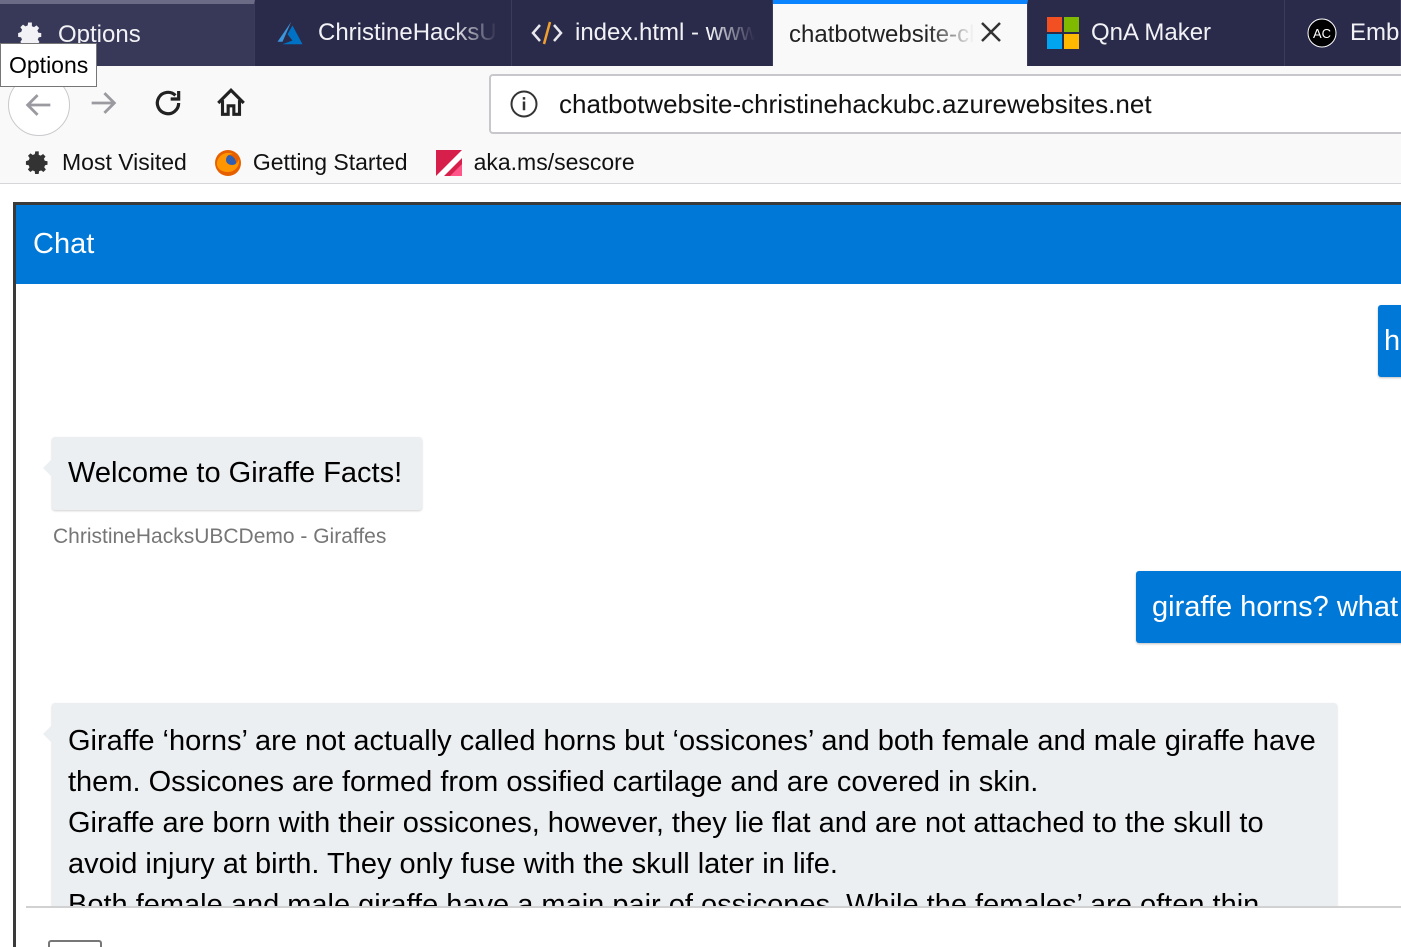  Describe the element at coordinates (37, 163) in the screenshot. I see `gear-icon` at that location.